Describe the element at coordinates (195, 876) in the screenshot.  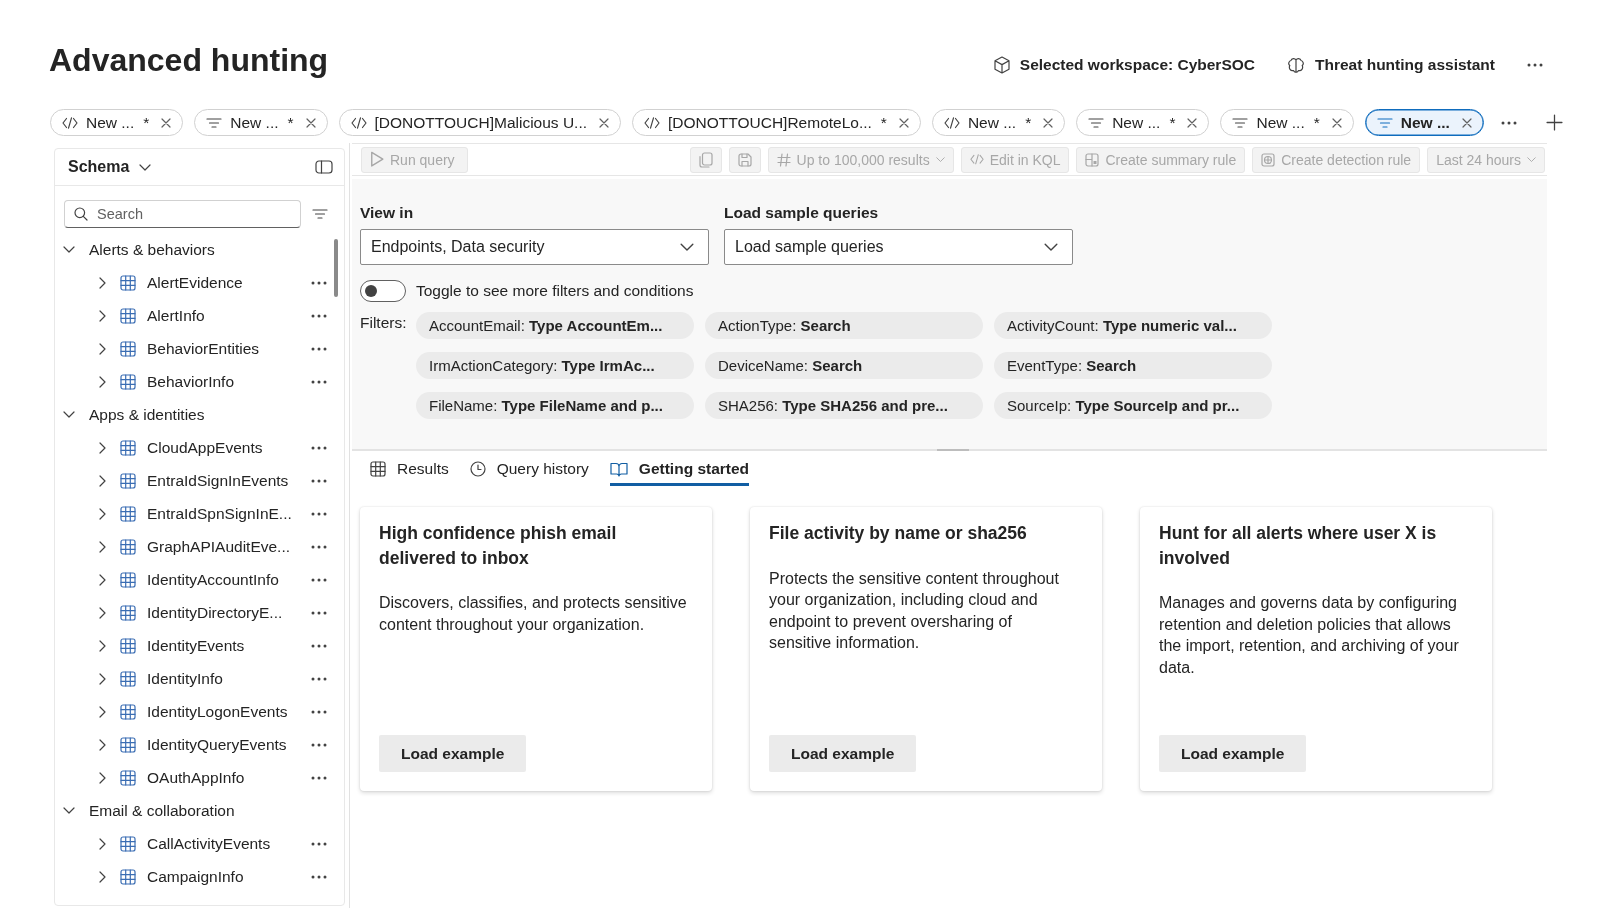
I see `table-name: CampaignInfo` at that location.